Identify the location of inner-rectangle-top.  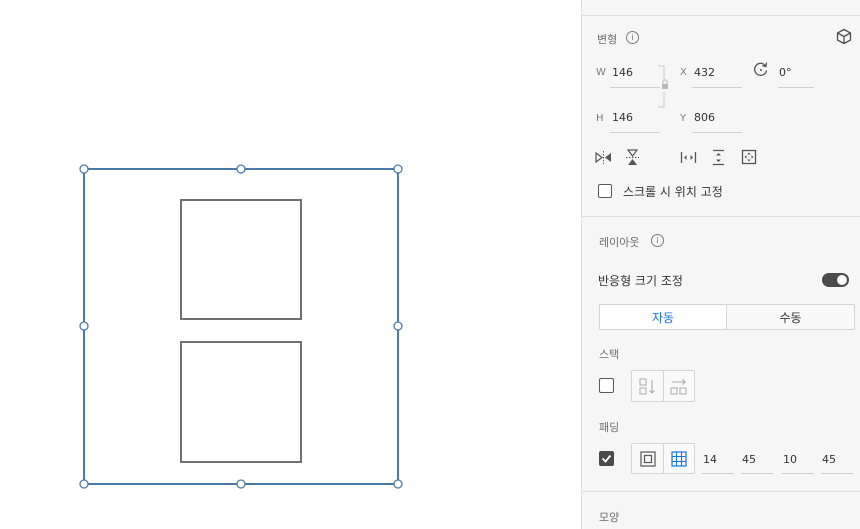
(241, 259).